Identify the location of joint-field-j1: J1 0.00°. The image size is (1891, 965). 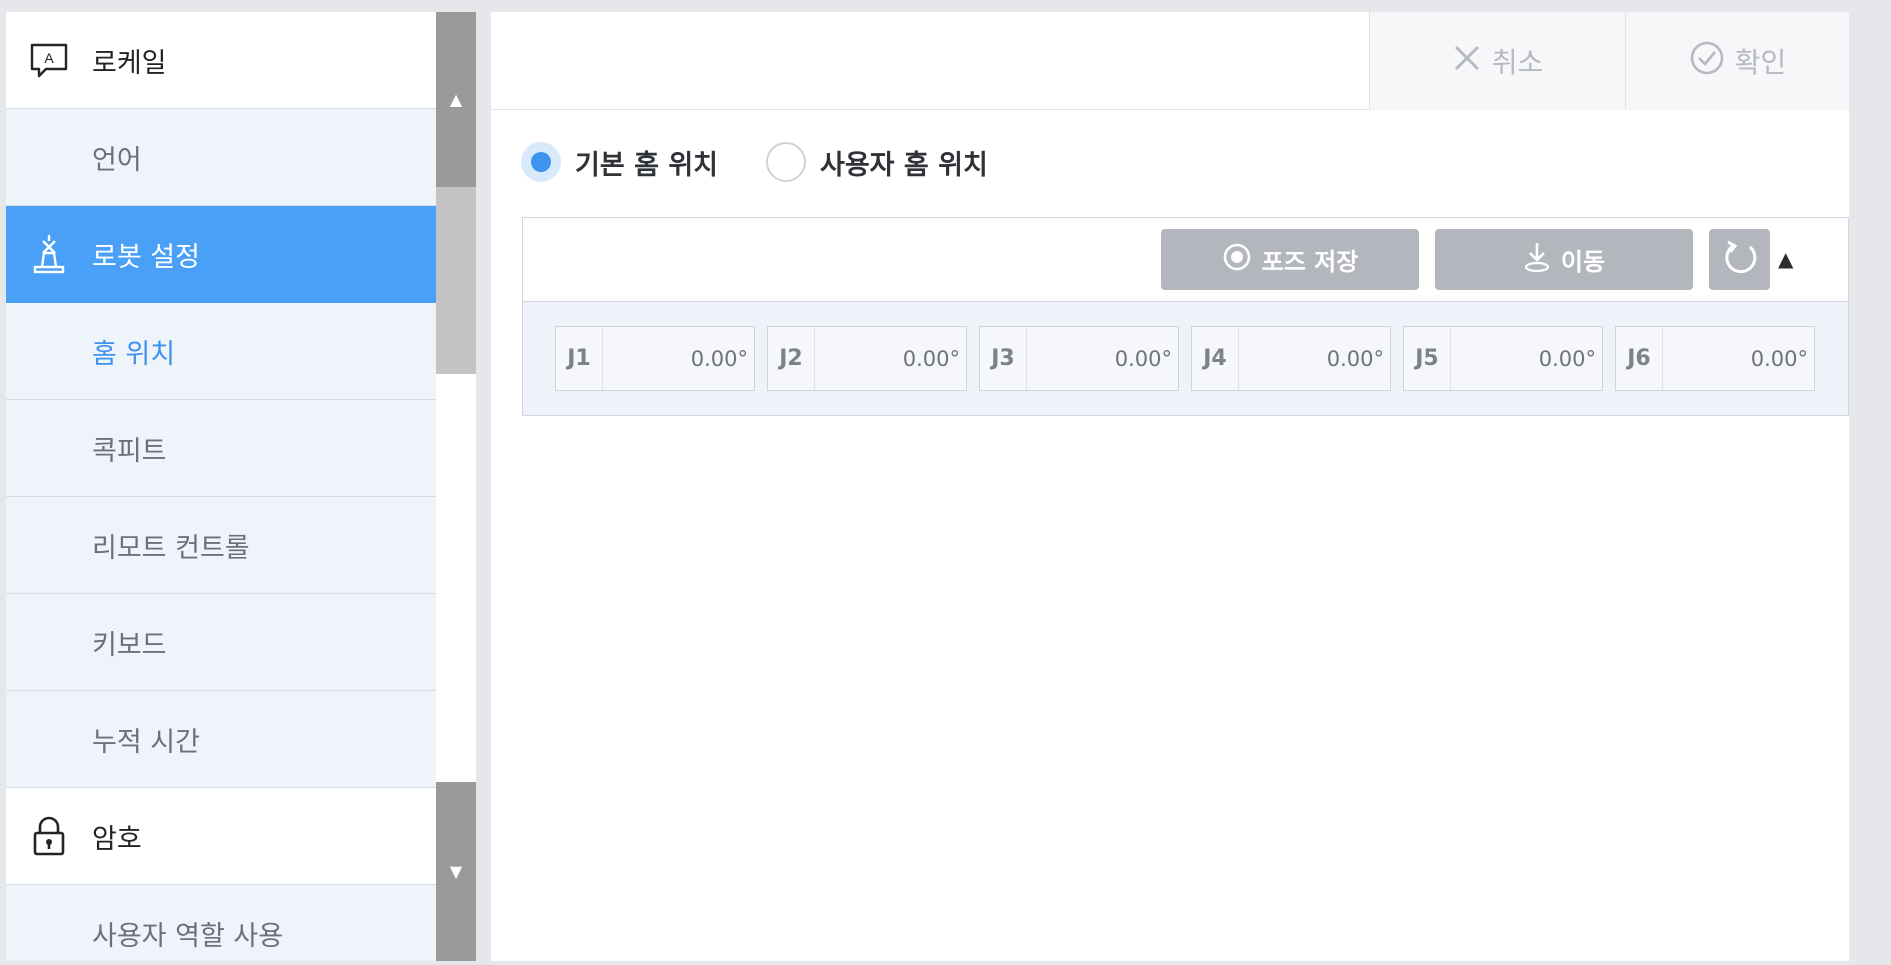
(655, 358).